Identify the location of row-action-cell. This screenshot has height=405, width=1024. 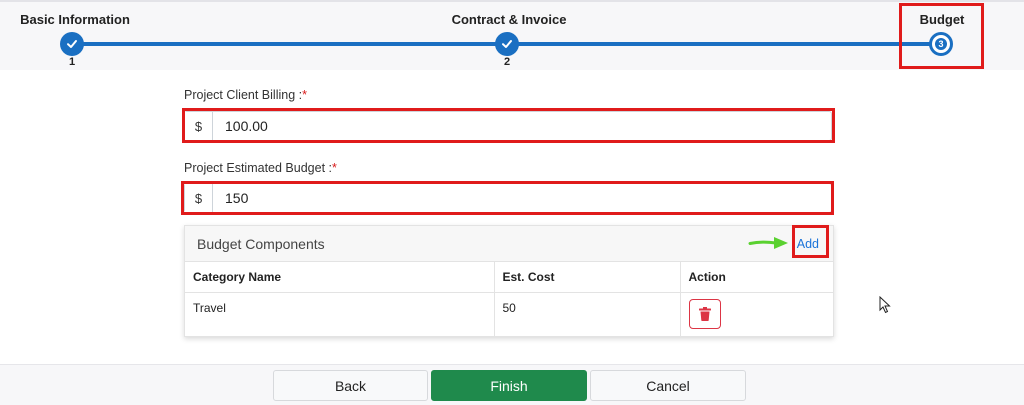
(756, 314).